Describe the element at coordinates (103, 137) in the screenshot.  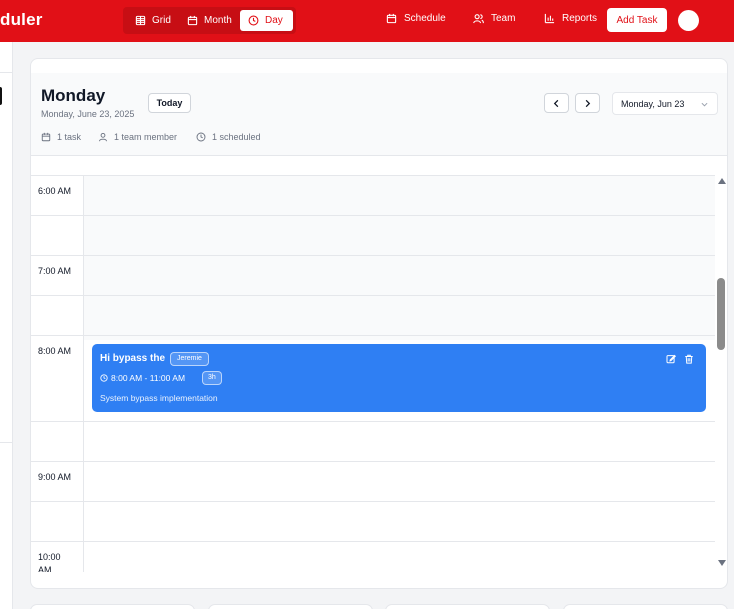
I see `user-icon` at that location.